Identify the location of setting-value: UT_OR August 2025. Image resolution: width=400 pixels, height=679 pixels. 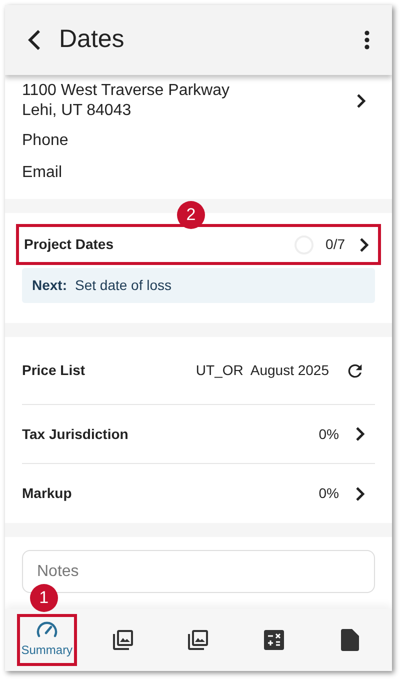
(262, 370).